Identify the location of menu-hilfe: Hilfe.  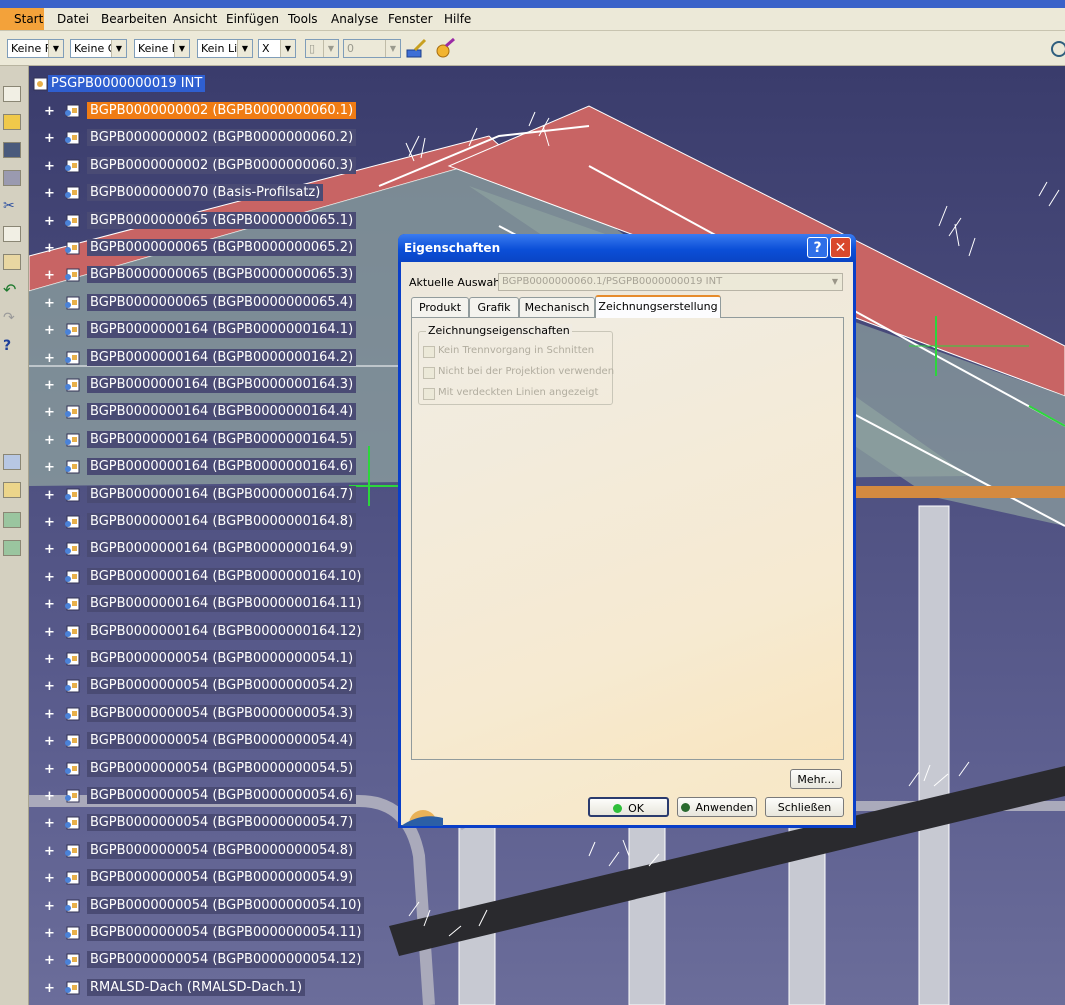
(457, 19).